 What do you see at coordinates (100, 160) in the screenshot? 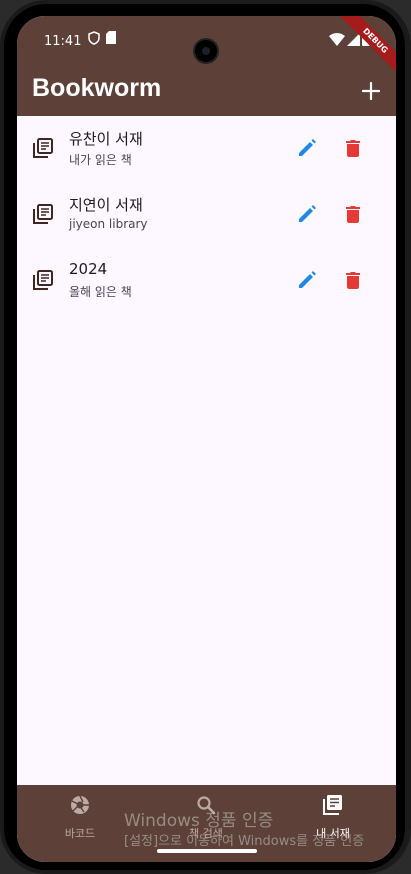
I see `library-subtitle: 내가 읽은 책` at bounding box center [100, 160].